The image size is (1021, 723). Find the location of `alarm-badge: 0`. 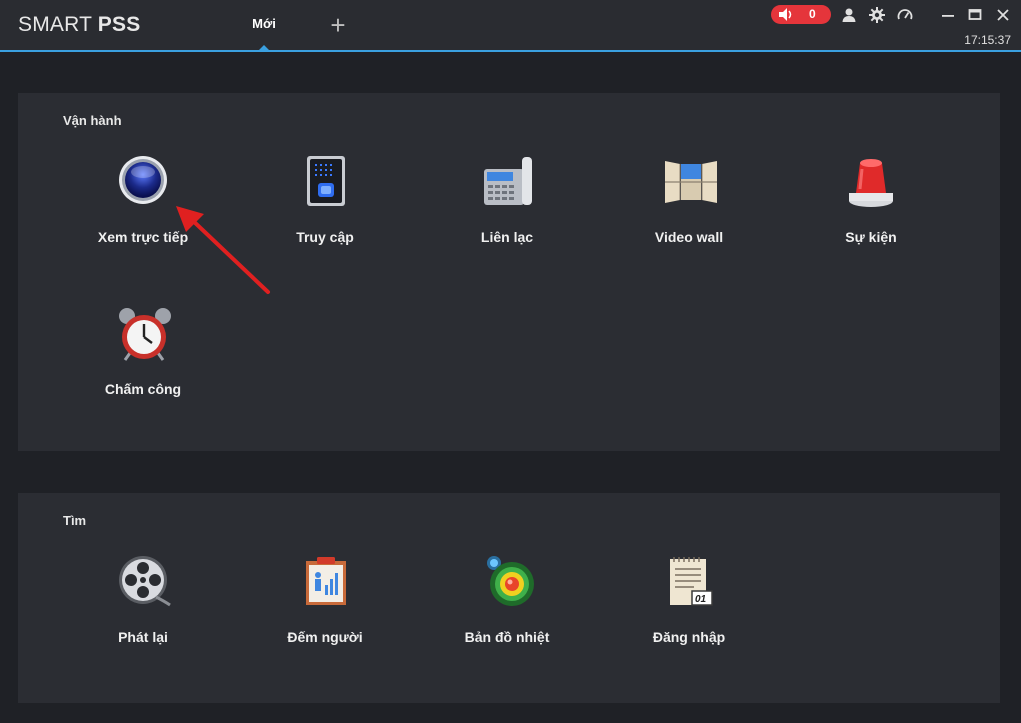

alarm-badge: 0 is located at coordinates (801, 14).